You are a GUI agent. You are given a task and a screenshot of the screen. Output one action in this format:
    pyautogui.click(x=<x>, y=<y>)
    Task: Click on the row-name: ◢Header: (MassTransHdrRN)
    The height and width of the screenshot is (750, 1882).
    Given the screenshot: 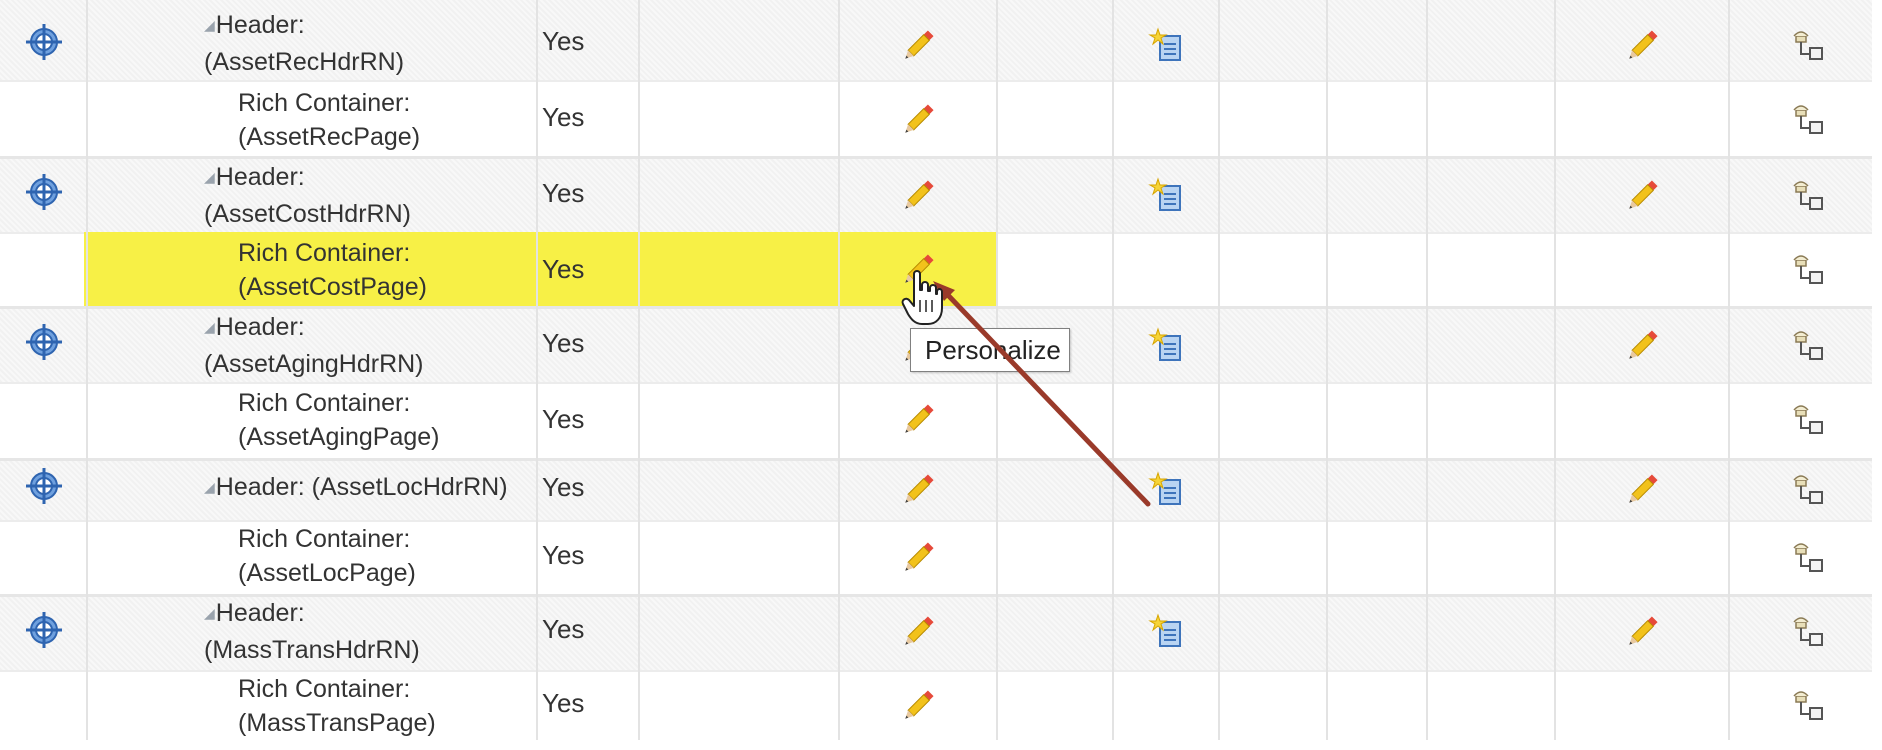 What is the action you would take?
    pyautogui.click(x=312, y=631)
    